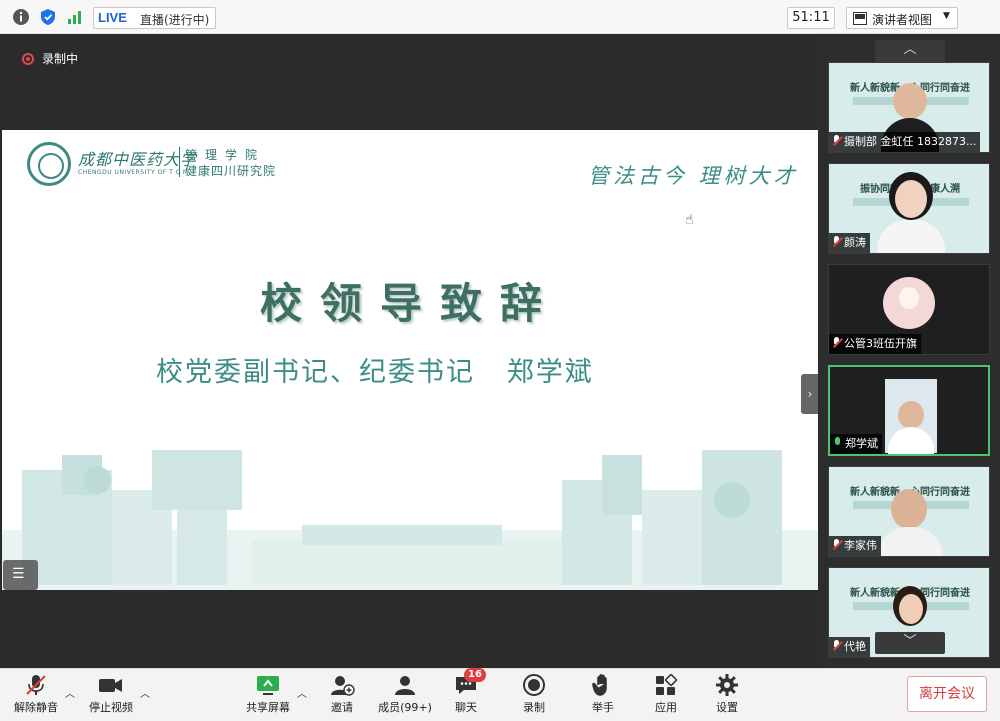 This screenshot has width=1000, height=721. I want to click on participant-name: 郑学斌, so click(861, 443).